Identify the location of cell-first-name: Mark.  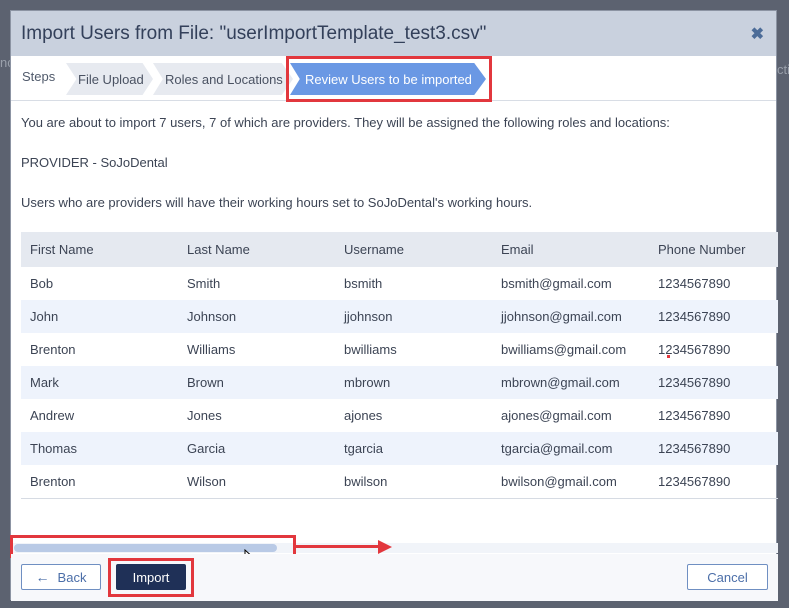
(44, 382).